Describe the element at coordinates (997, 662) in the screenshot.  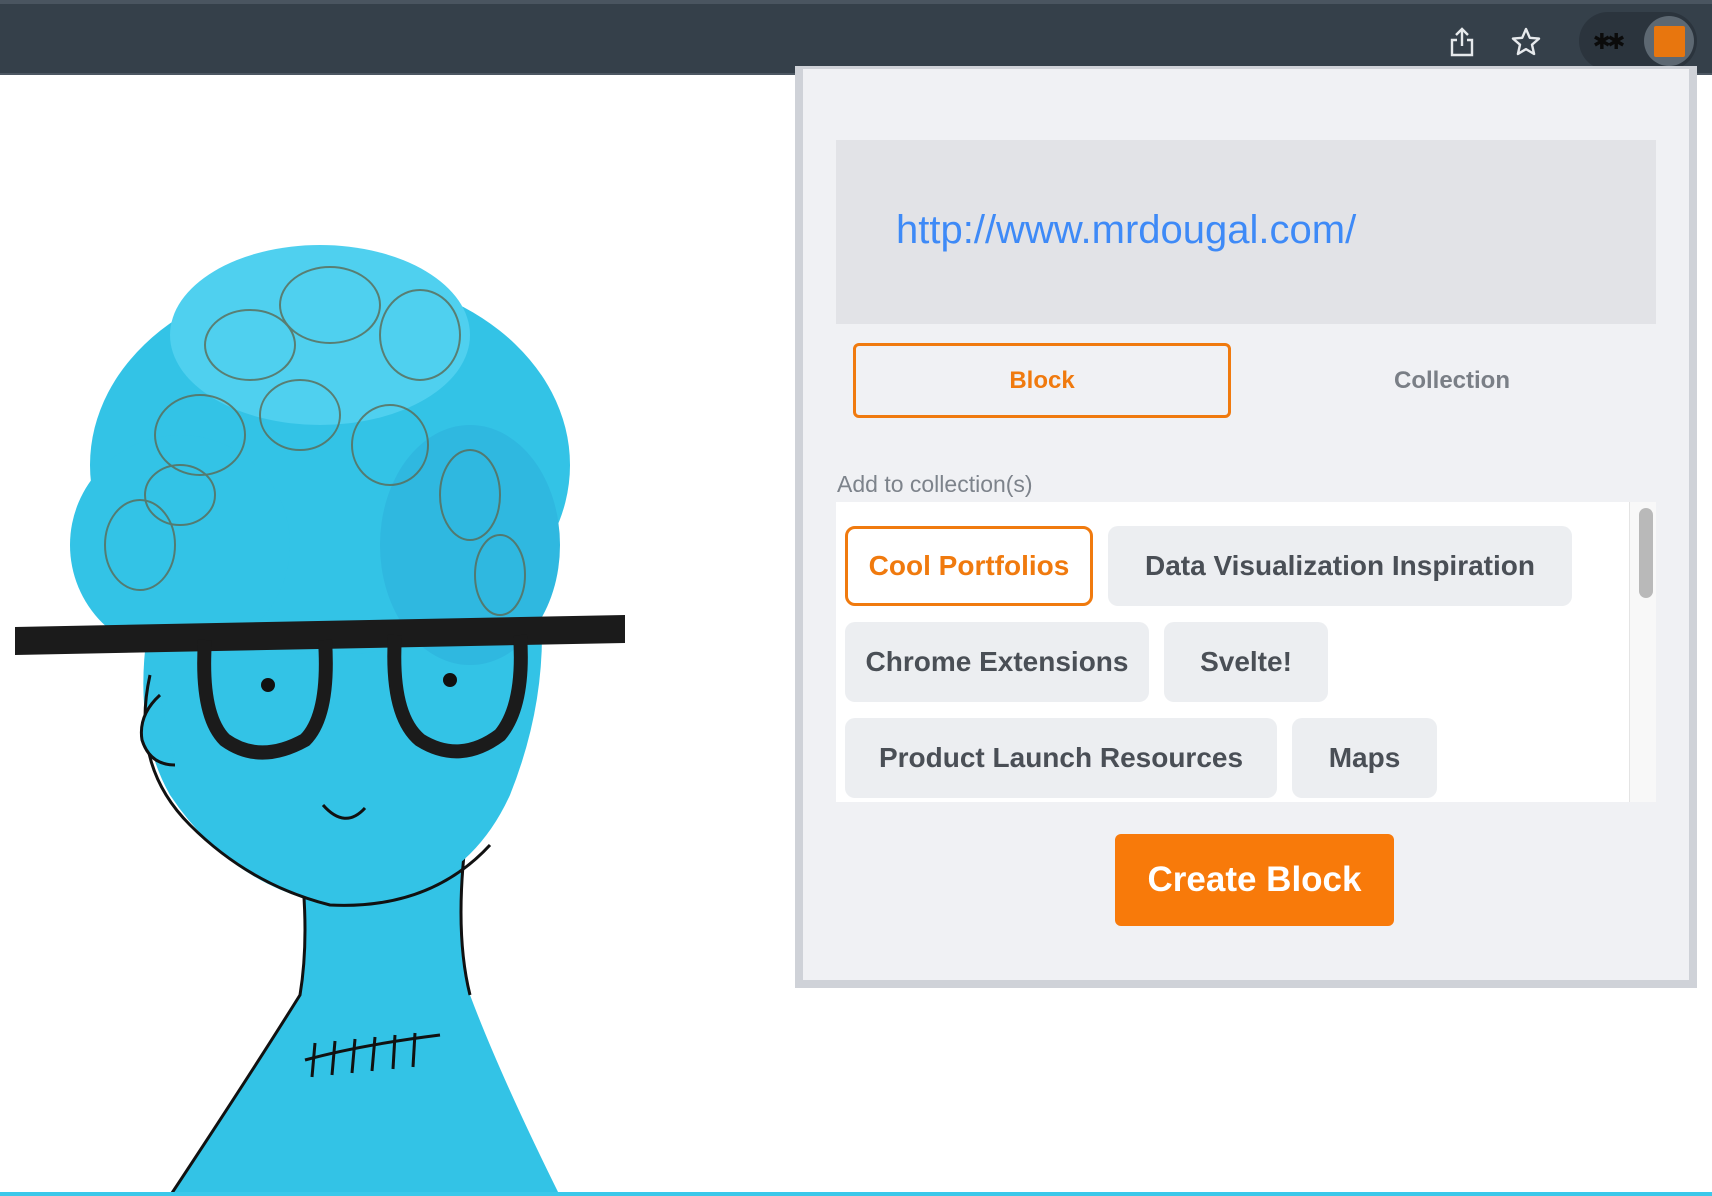
I see `collection-chip: Chrome Extensions` at that location.